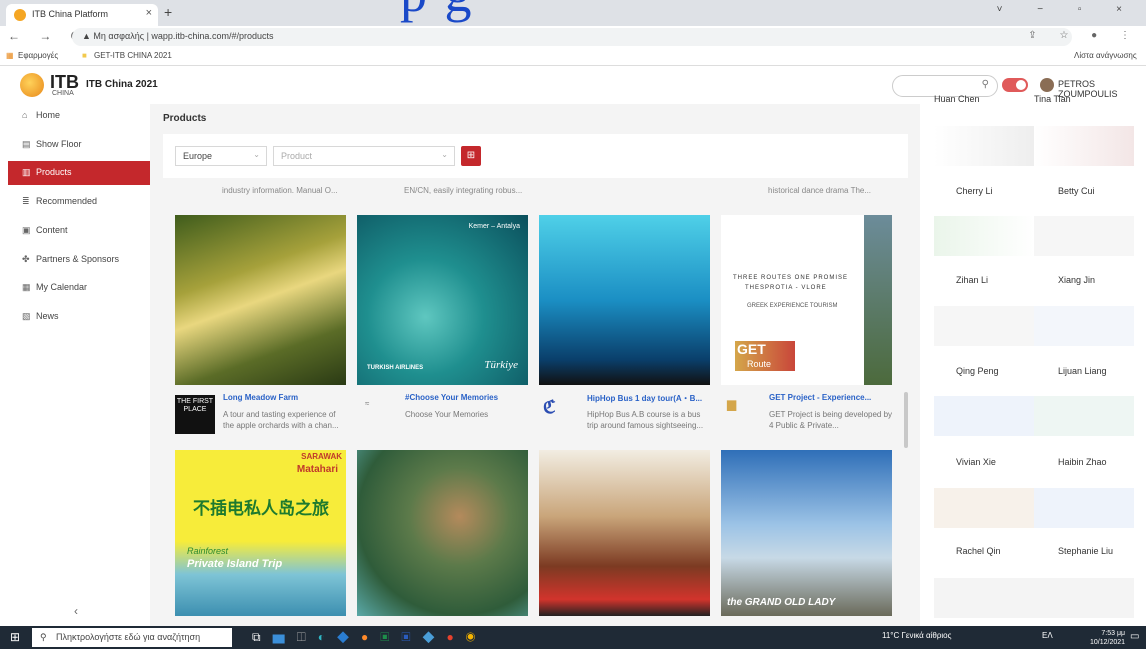 Image resolution: width=1146 pixels, height=649 pixels. I want to click on contact-name: Xiang Jin, so click(1076, 280).